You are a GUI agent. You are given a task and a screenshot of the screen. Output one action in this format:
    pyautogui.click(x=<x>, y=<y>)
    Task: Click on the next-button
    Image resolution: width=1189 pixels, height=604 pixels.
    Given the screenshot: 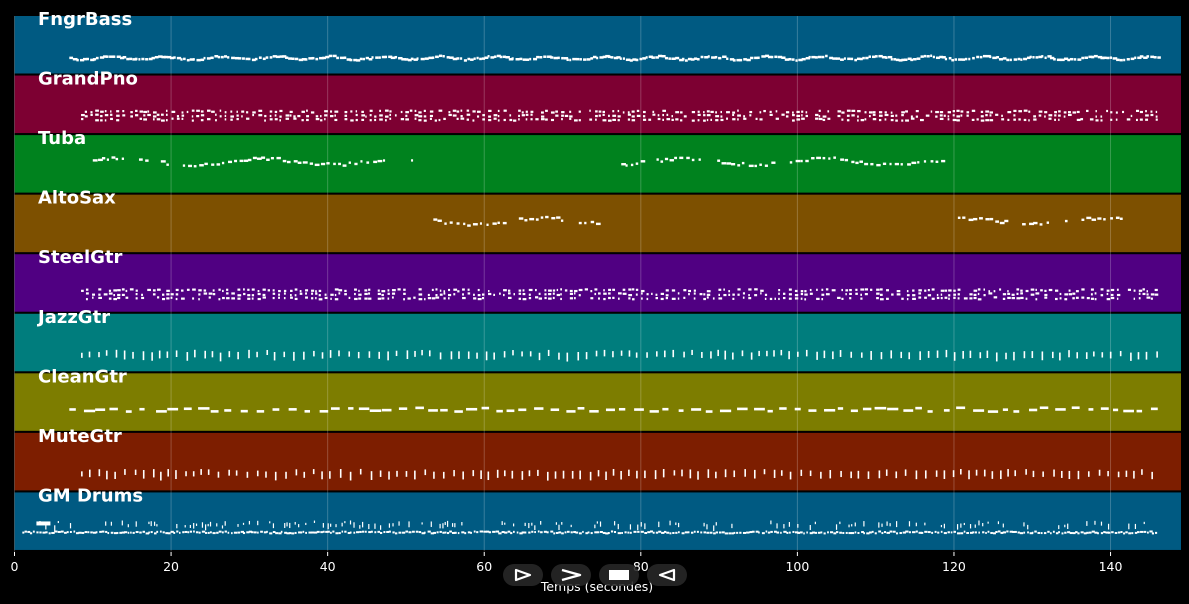 What is the action you would take?
    pyautogui.click(x=571, y=575)
    